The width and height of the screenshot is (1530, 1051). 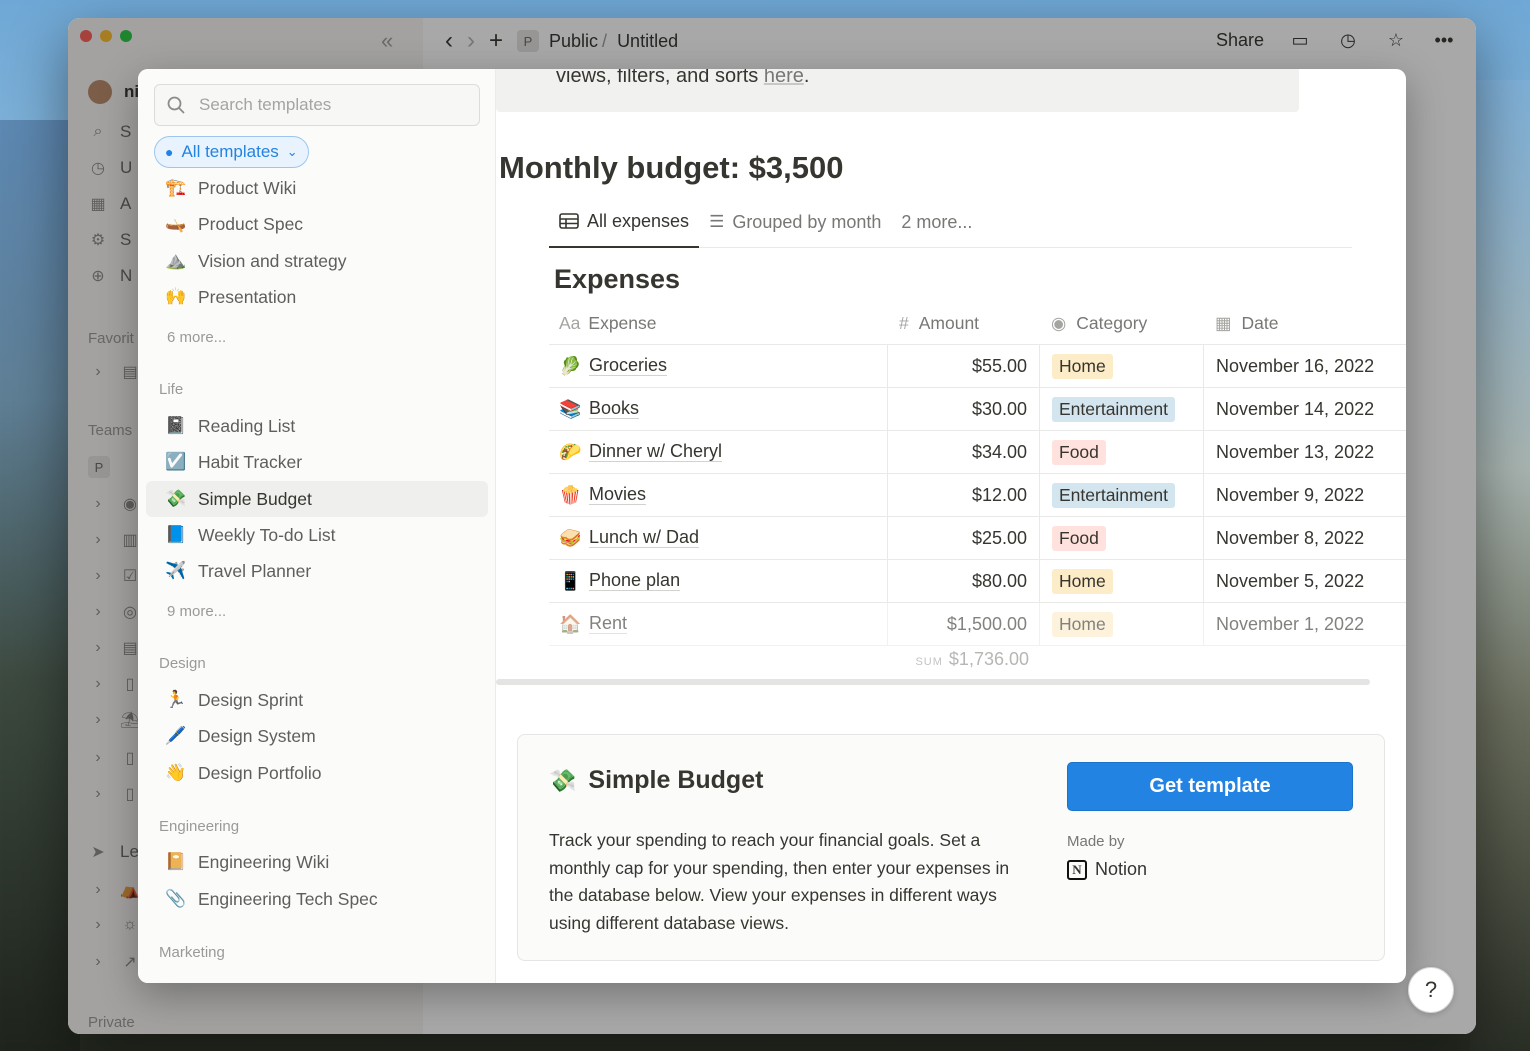 I want to click on cell-amount: $25.00, so click(x=963, y=538).